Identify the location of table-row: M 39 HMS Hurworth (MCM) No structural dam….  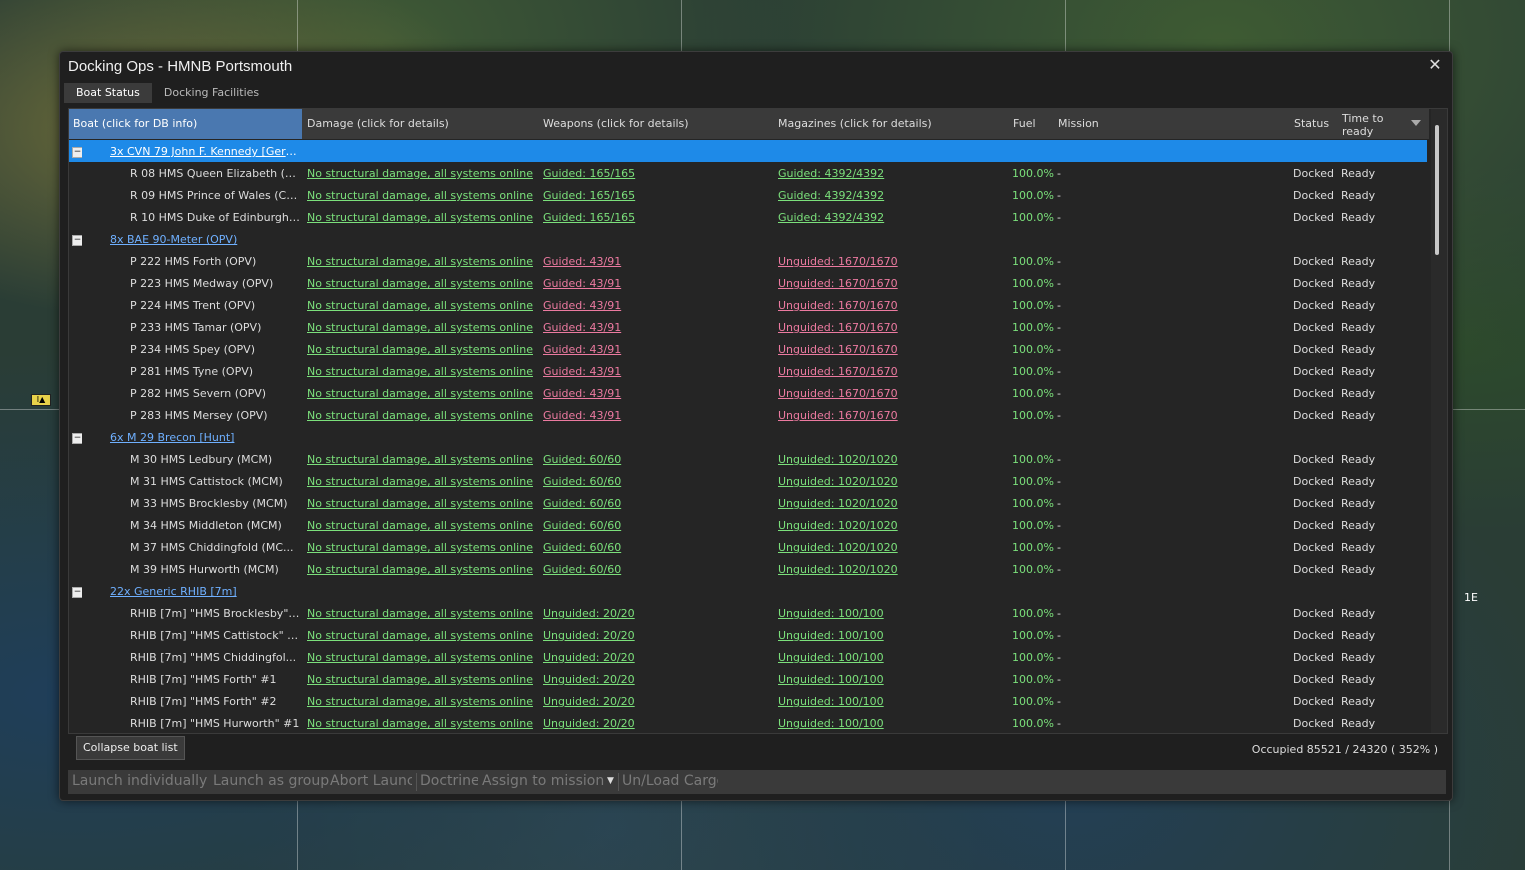
(748, 569).